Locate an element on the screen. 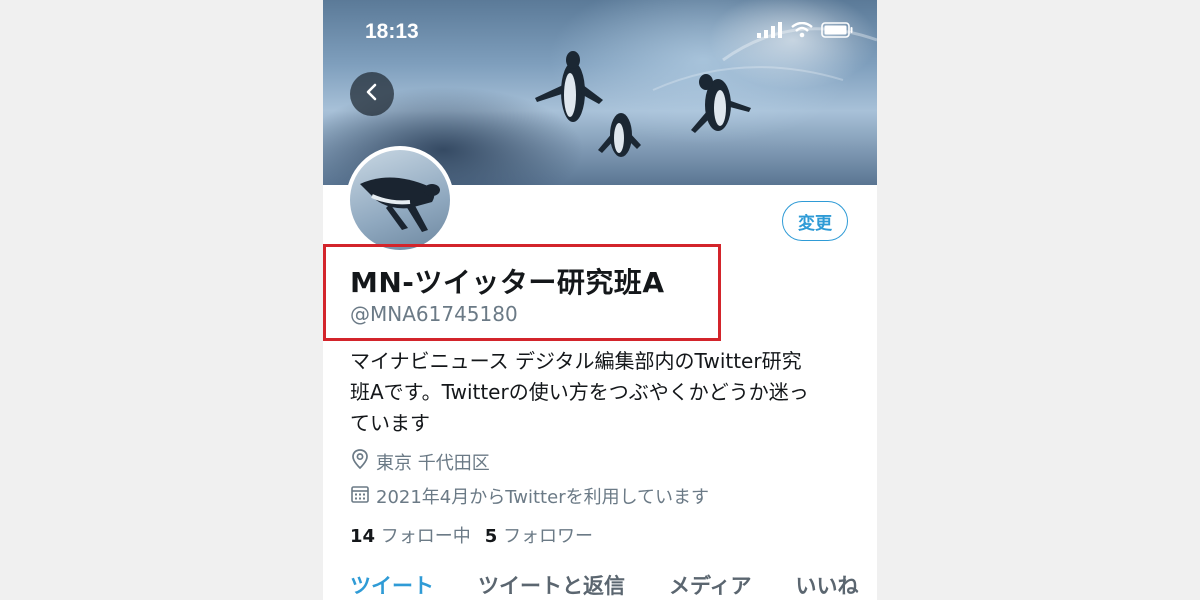 The width and height of the screenshot is (1200, 600). location-text: 東京 千代田区 is located at coordinates (433, 463).